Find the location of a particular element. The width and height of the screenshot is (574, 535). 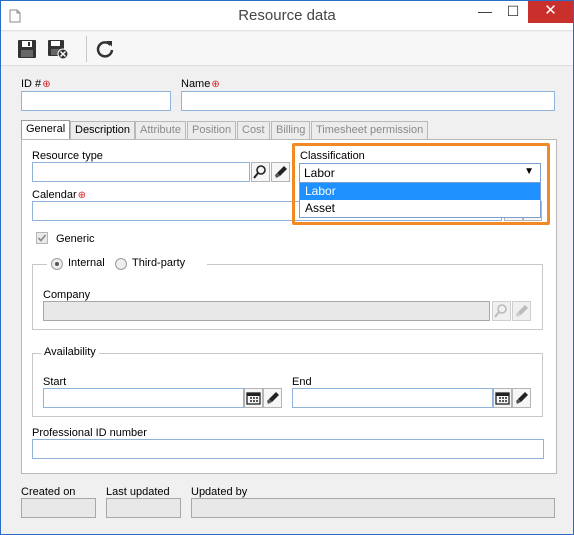

minimize-button: — is located at coordinates (485, 12).